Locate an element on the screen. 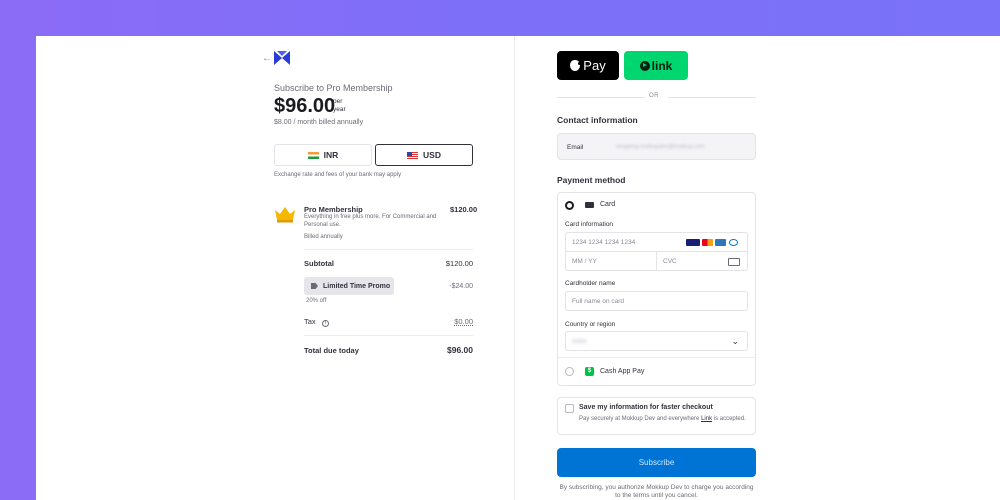 This screenshot has width=1000, height=500. or-divider-left is located at coordinates (601, 97).